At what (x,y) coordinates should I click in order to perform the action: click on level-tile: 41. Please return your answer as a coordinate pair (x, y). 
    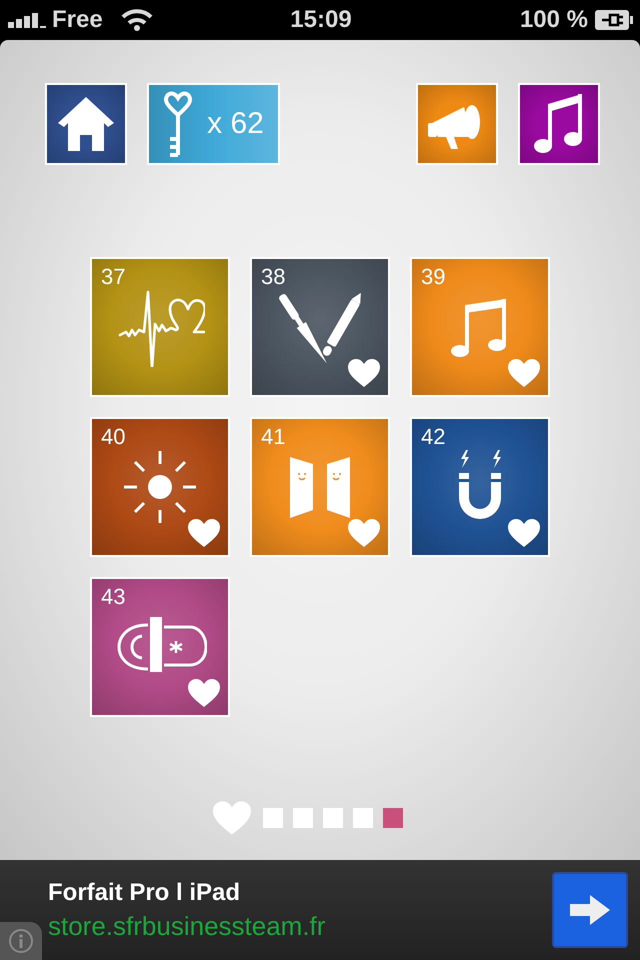
    Looking at the image, I should click on (320, 487).